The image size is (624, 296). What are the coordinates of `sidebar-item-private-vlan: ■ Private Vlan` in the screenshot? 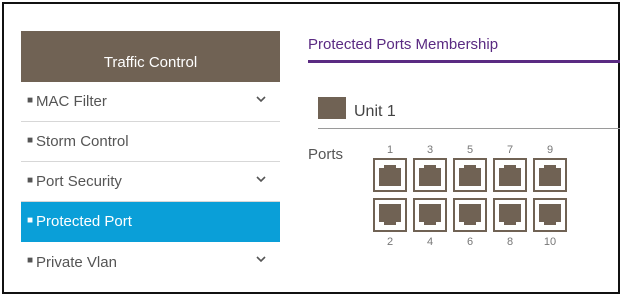 It's located at (150, 262).